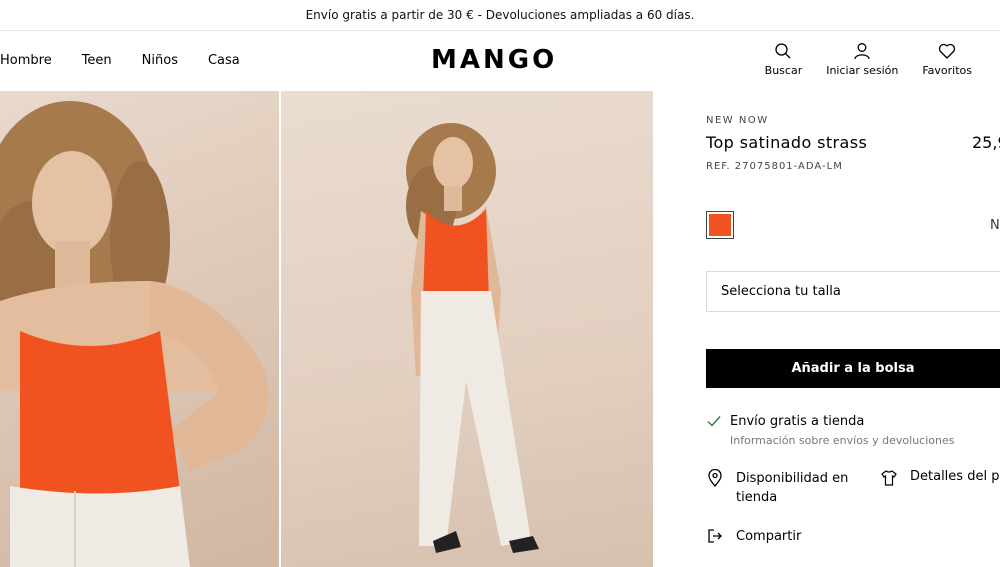 The height and width of the screenshot is (567, 1000). Describe the element at coordinates (853, 291) in the screenshot. I see `size-select: Selecciona tu talla` at that location.